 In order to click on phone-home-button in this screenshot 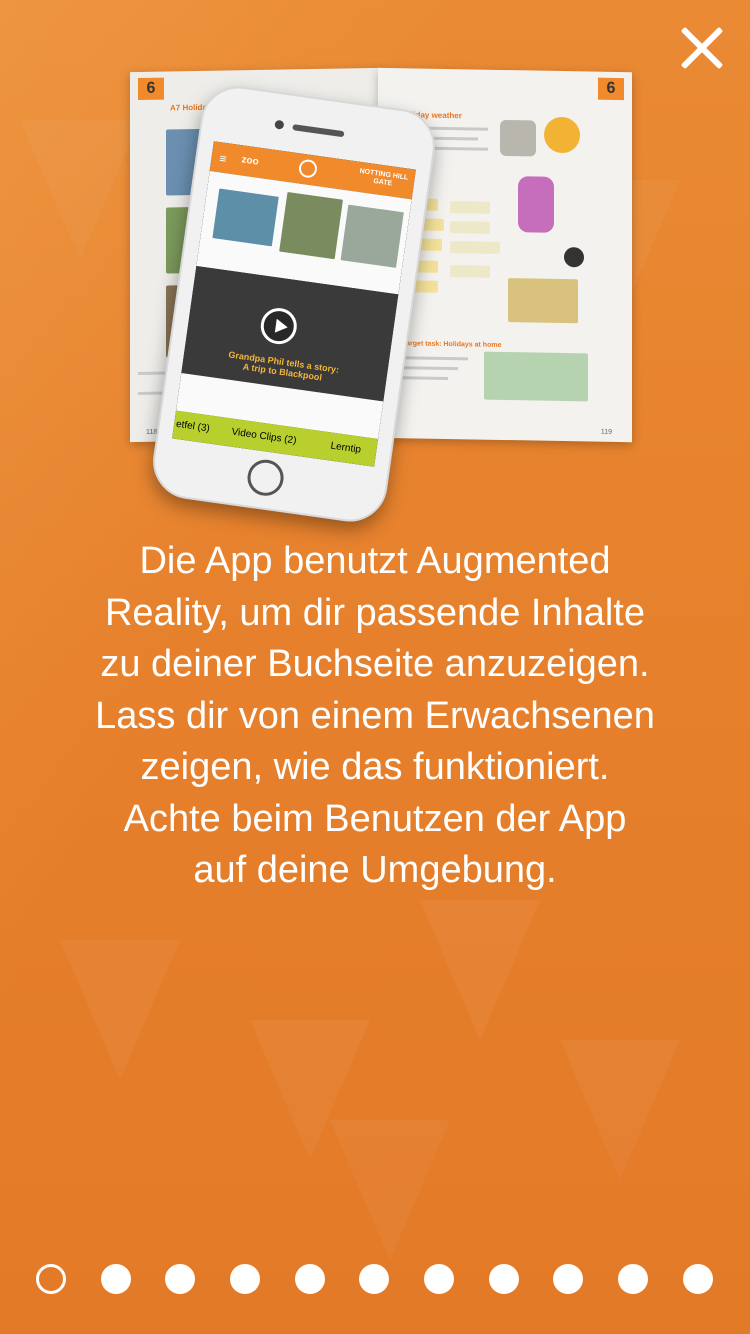, I will do `click(265, 478)`.